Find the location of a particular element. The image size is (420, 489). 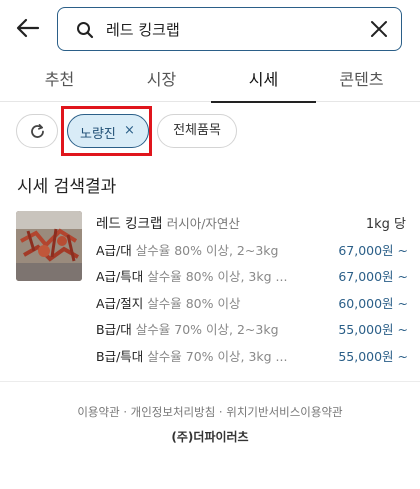

region-chip-label: 노량진 is located at coordinates (98, 134).